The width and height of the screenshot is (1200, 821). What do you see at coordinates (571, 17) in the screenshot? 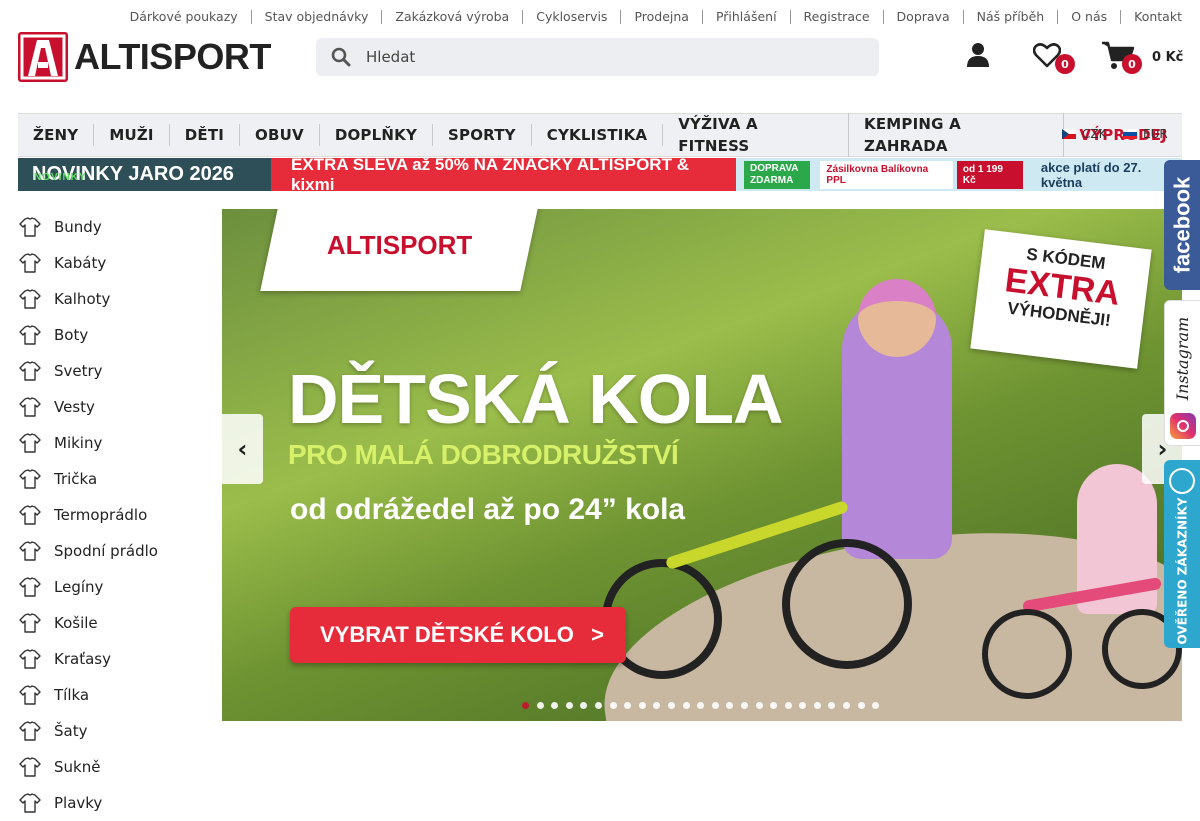
I see `top-link: Cykloservis` at bounding box center [571, 17].